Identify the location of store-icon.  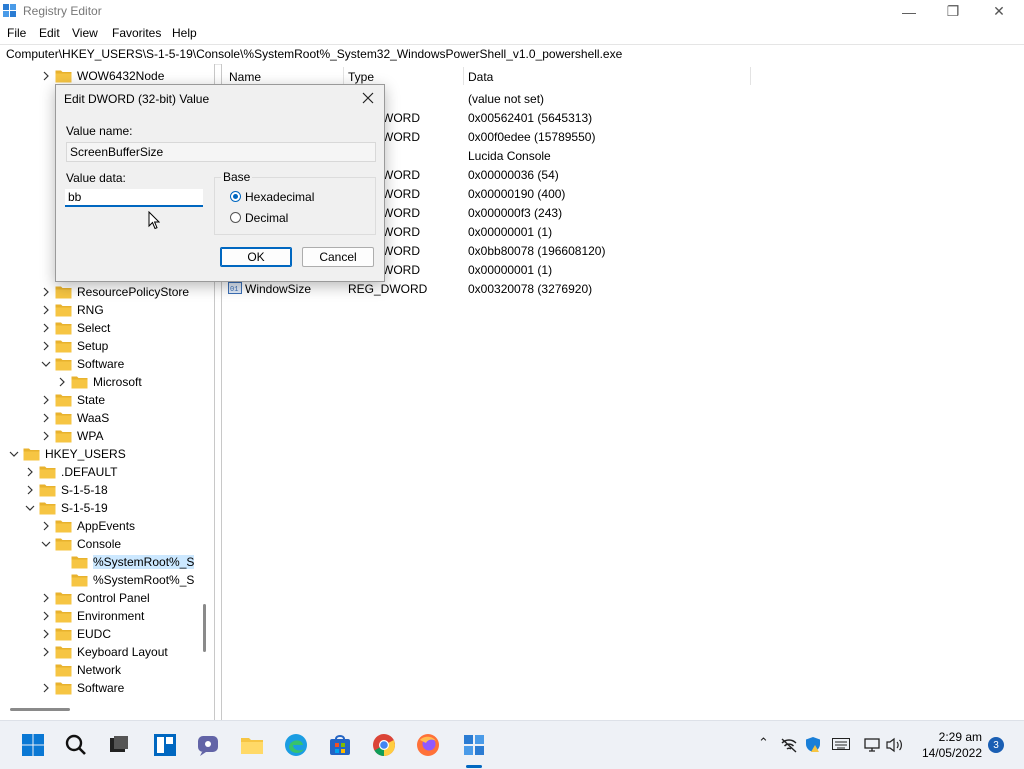
(340, 745).